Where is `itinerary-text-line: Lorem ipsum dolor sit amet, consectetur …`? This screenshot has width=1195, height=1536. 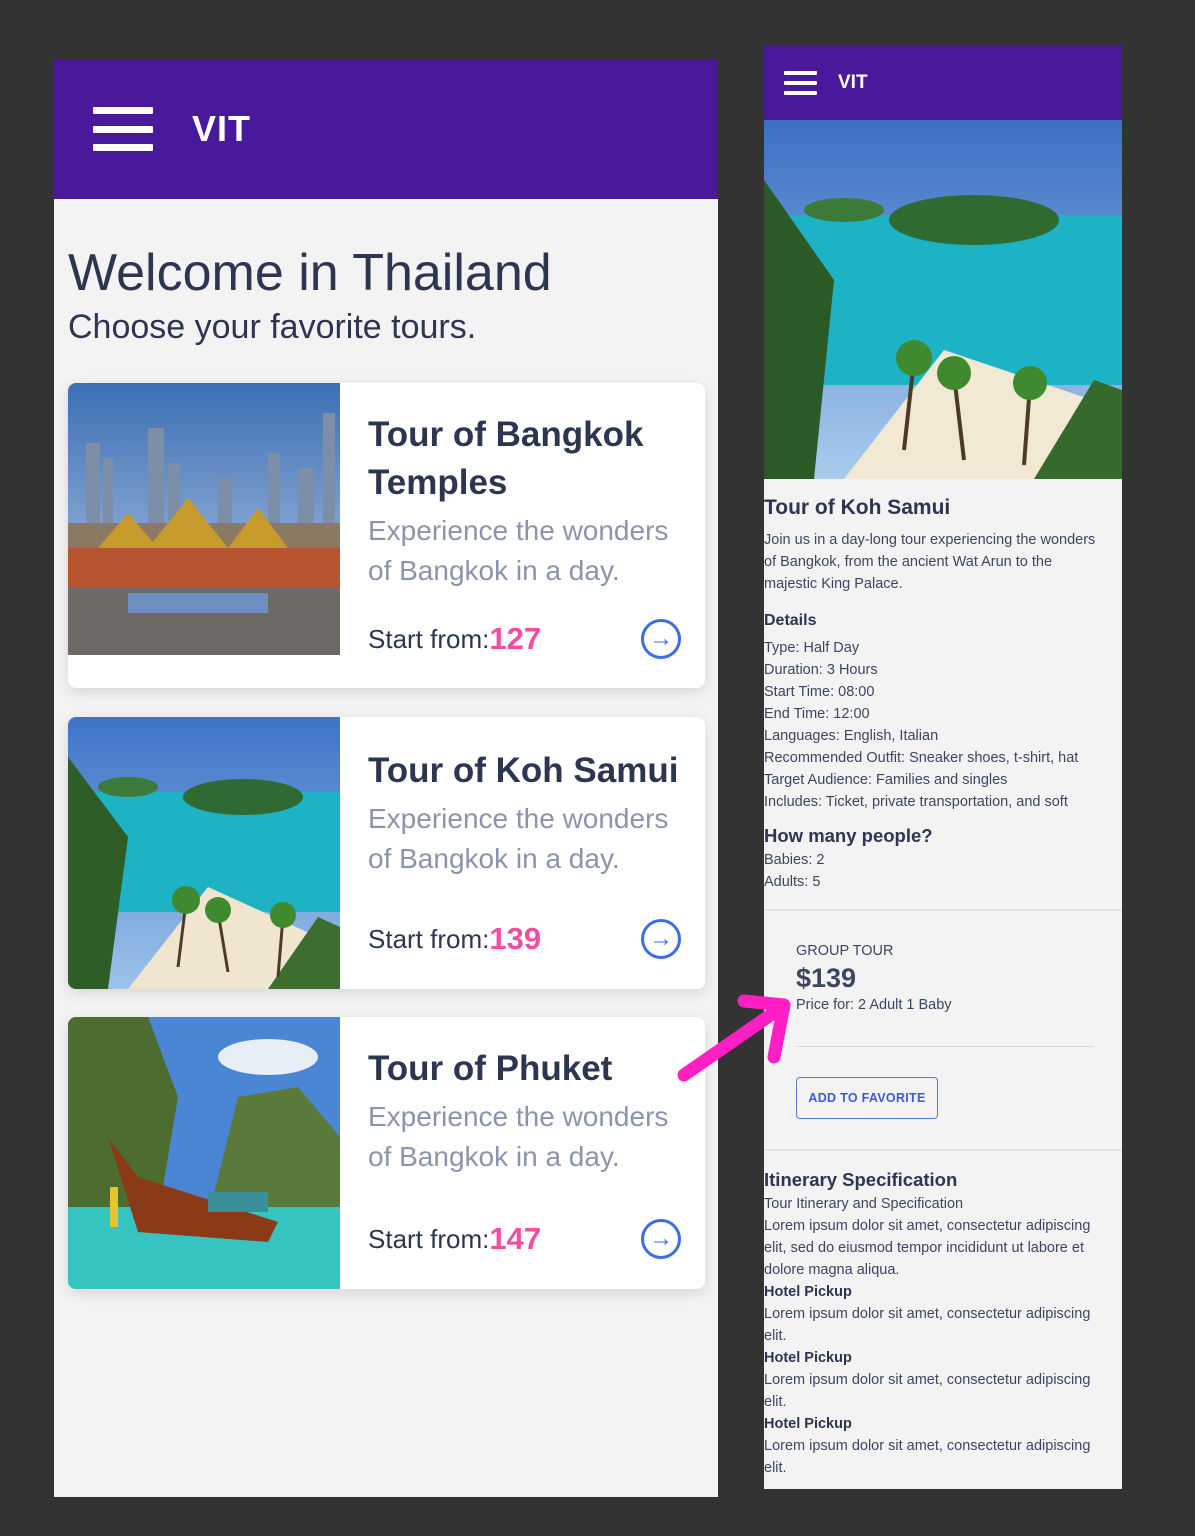 itinerary-text-line: Lorem ipsum dolor sit amet, consectetur … is located at coordinates (927, 1226).